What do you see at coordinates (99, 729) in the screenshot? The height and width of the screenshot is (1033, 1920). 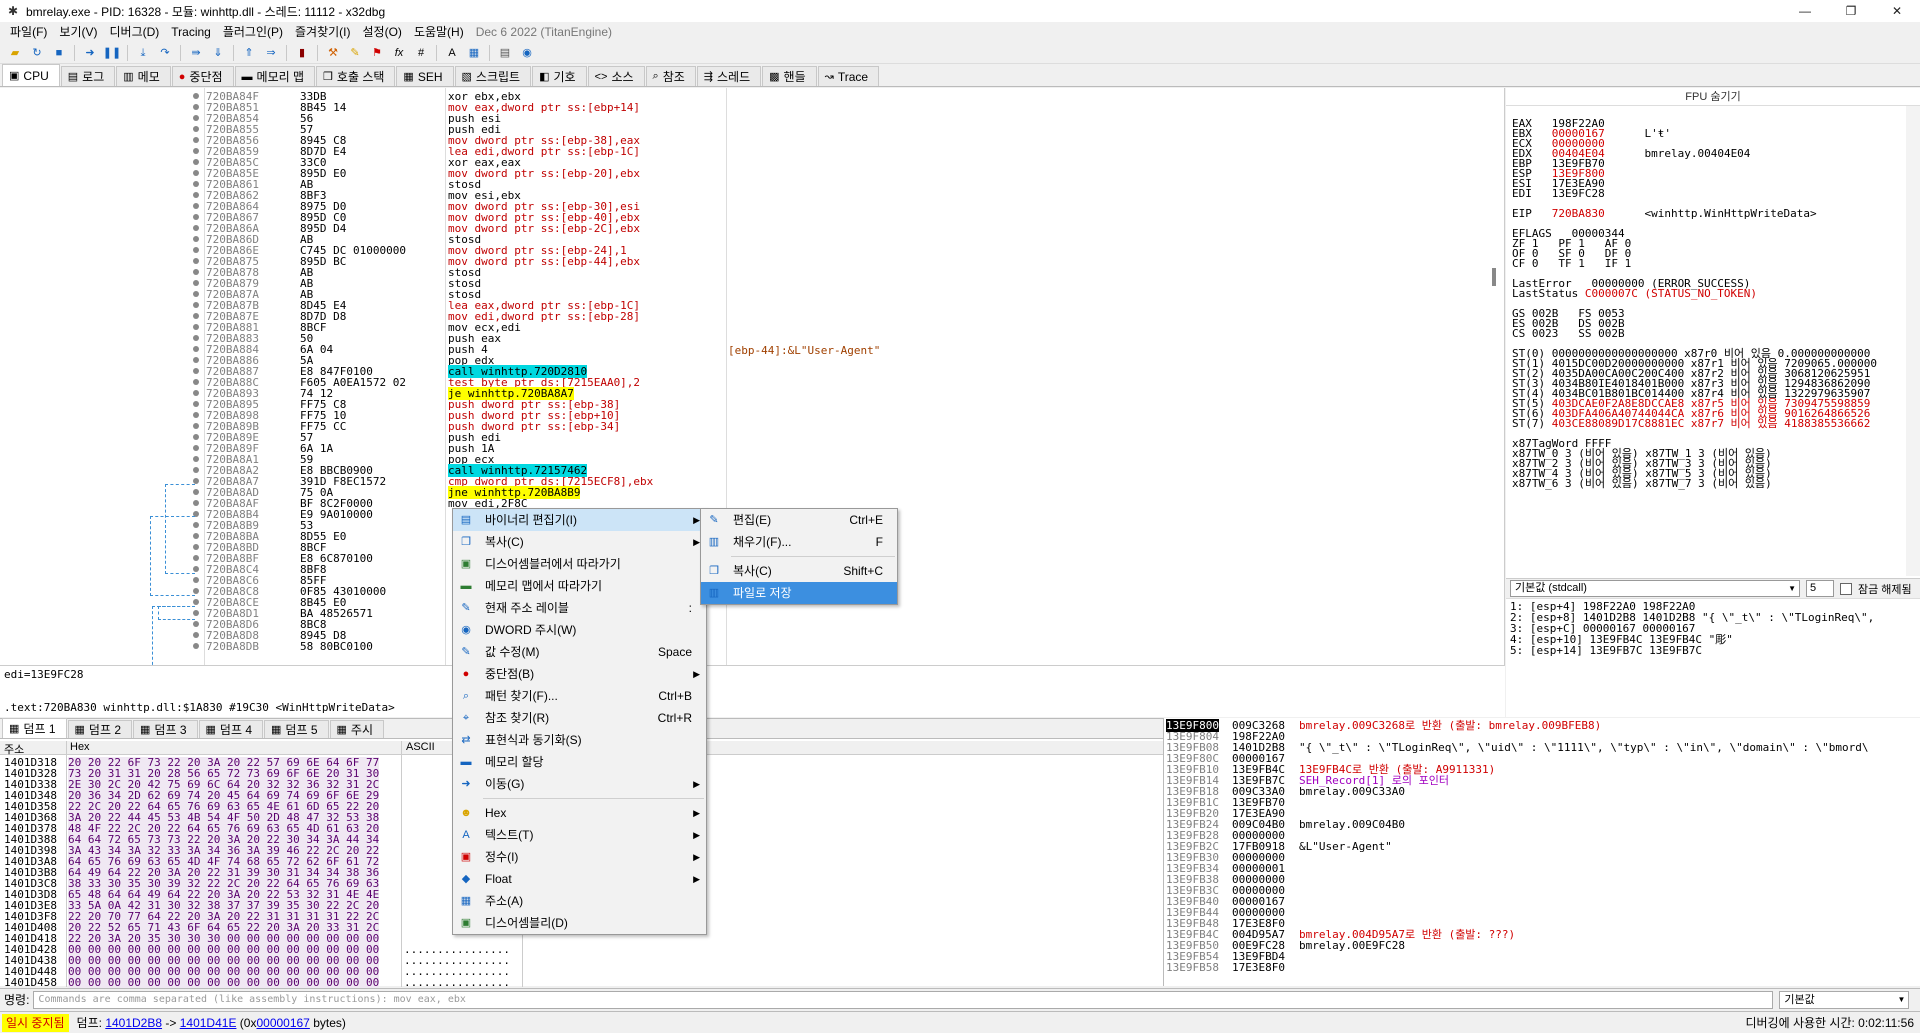 I see `dump-tab-2: ▦ 덤프 2` at bounding box center [99, 729].